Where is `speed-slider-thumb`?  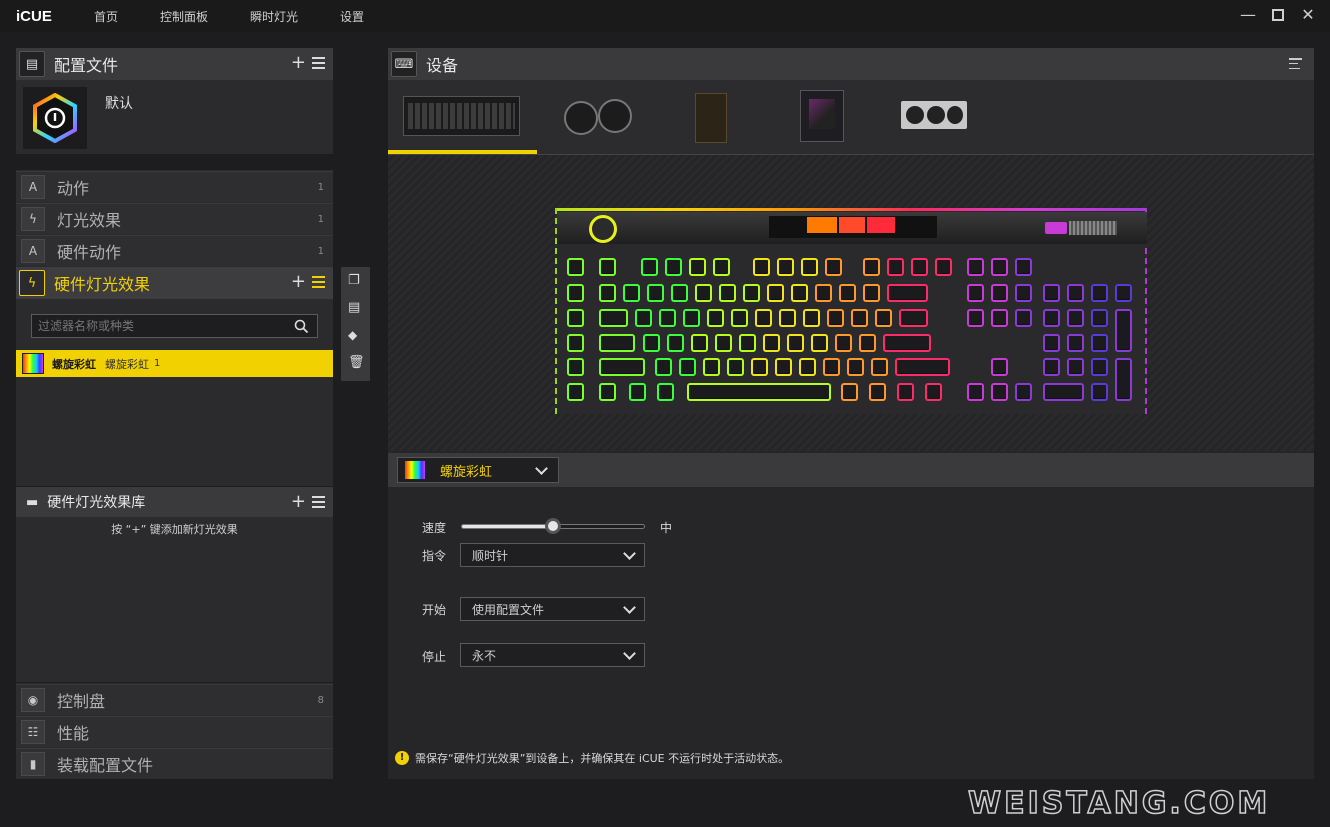 speed-slider-thumb is located at coordinates (553, 526).